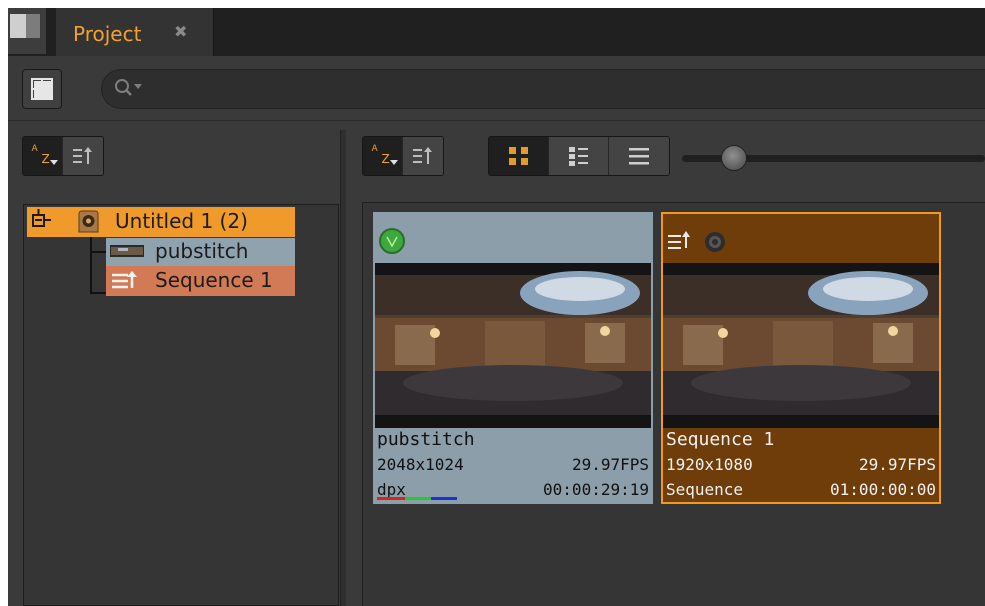  What do you see at coordinates (733, 158) in the screenshot?
I see `slider-handle` at bounding box center [733, 158].